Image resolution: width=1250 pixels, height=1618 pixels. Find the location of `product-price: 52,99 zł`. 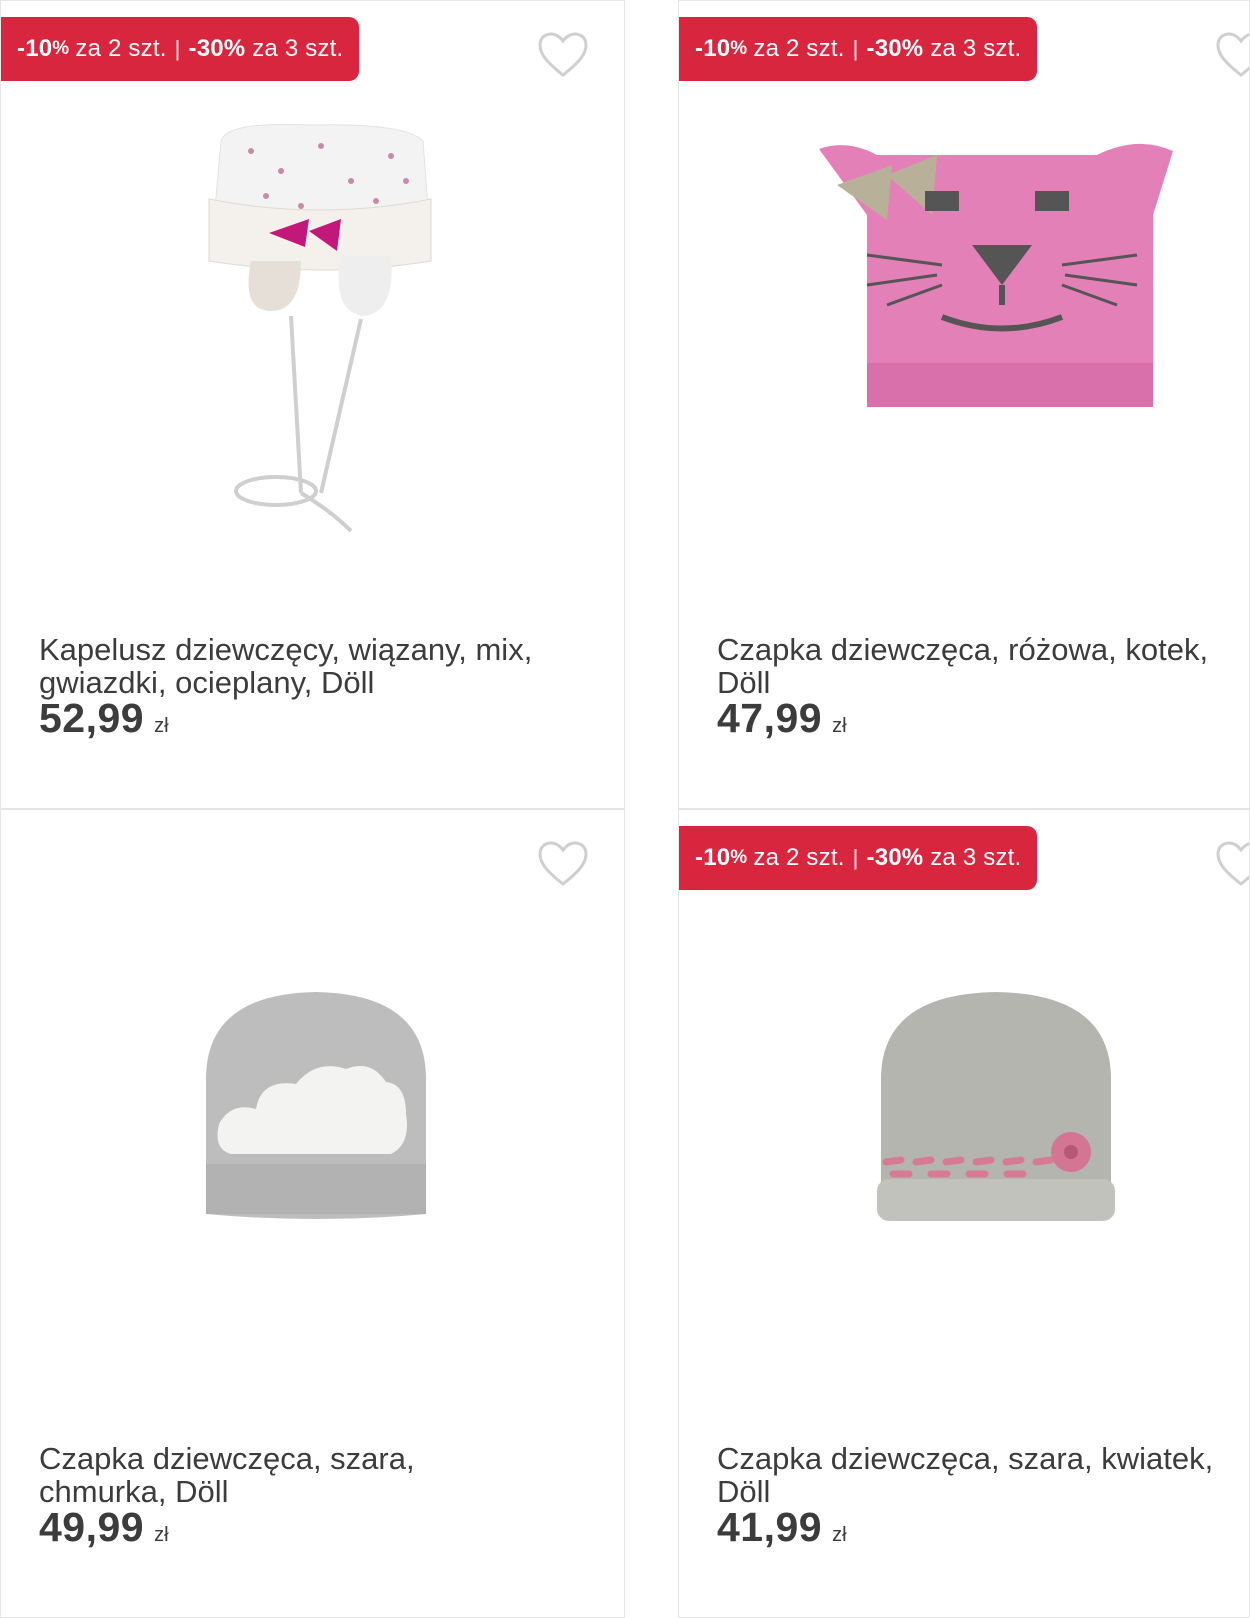

product-price: 52,99 zł is located at coordinates (104, 718).